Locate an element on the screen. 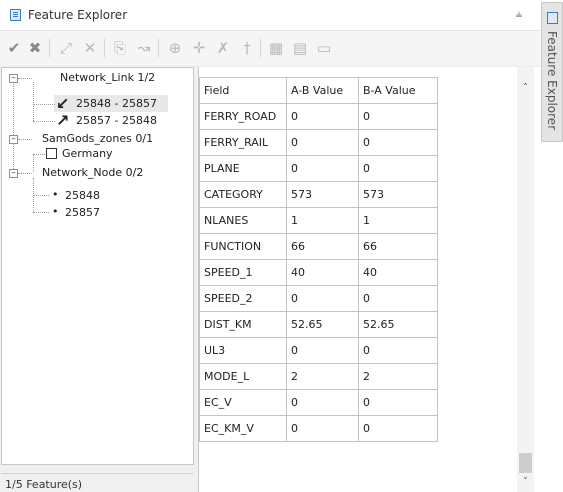 This screenshot has height=492, width=563. table-row: NLANES 1 1 is located at coordinates (318, 220).